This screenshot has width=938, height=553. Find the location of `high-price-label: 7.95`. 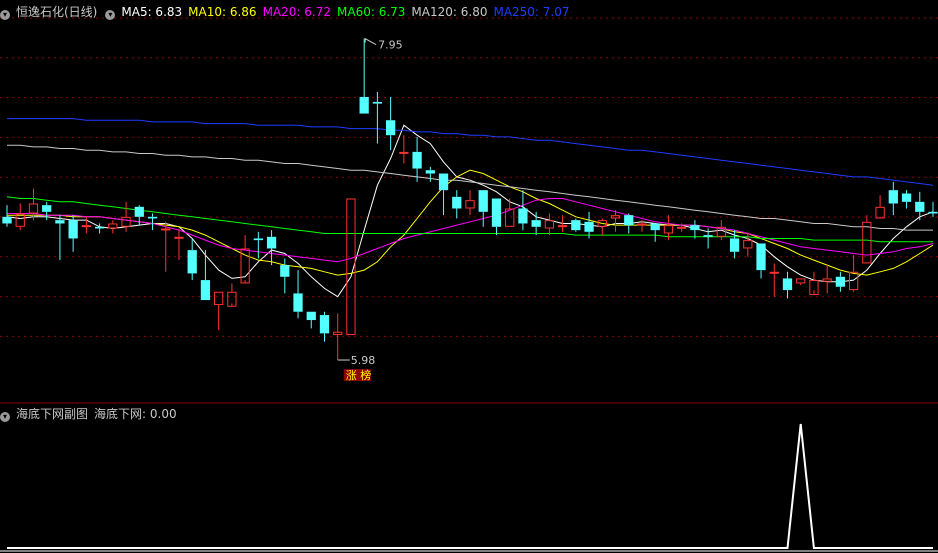

high-price-label: 7.95 is located at coordinates (390, 45).